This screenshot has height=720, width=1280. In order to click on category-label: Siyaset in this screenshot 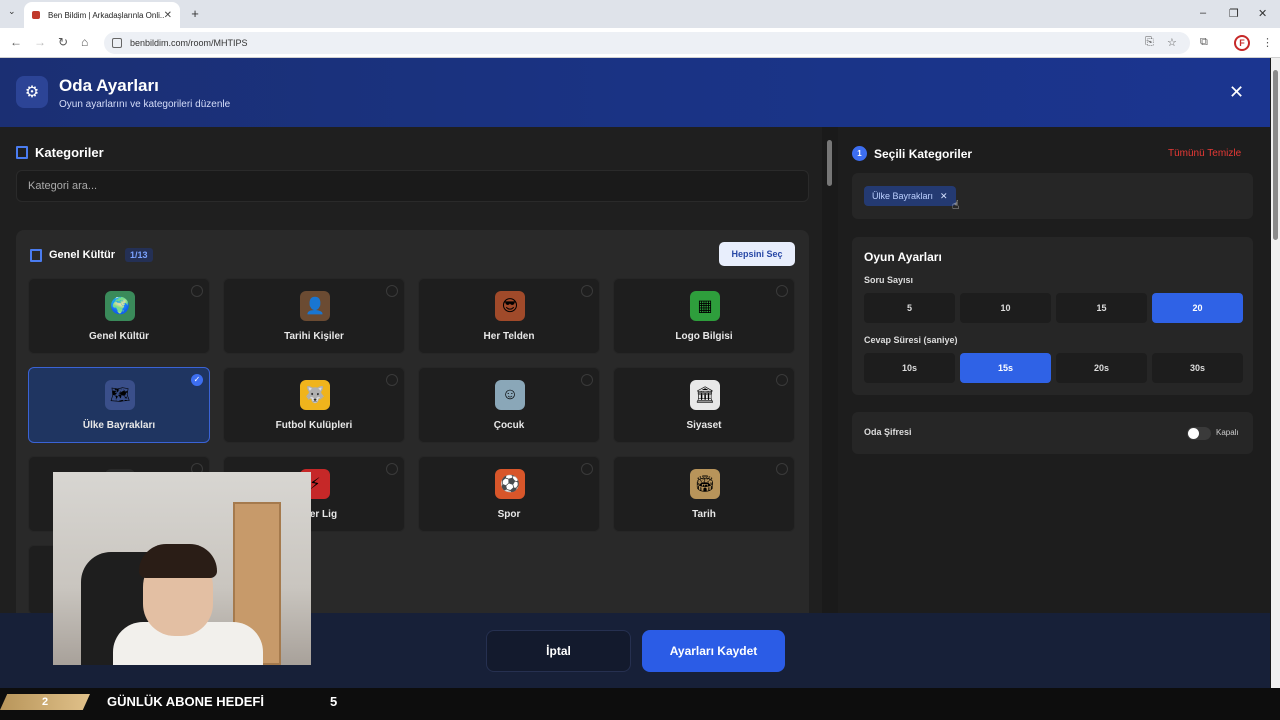, I will do `click(704, 425)`.